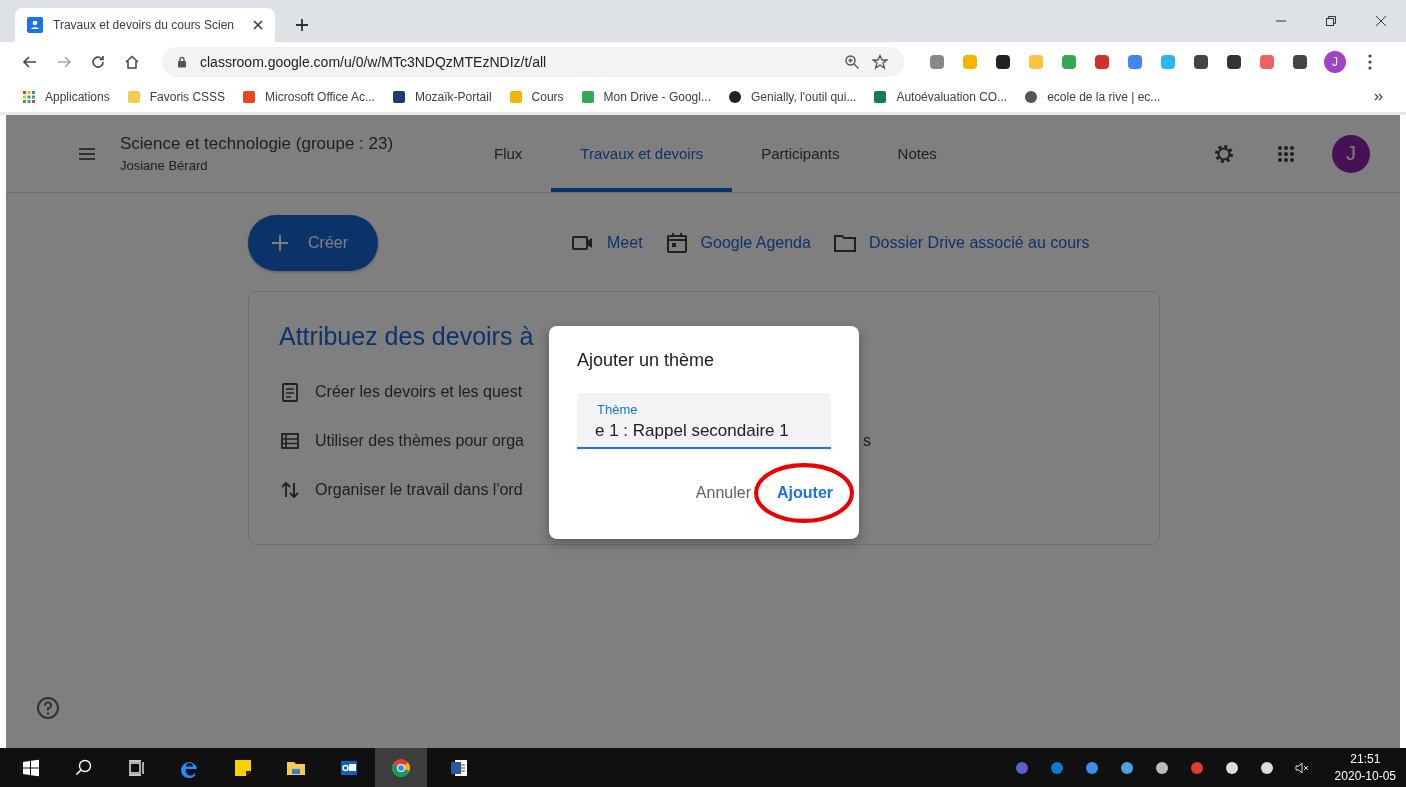 This screenshot has width=1406, height=787. What do you see at coordinates (646, 360) in the screenshot?
I see `dialog-title: Ajouter un thème` at bounding box center [646, 360].